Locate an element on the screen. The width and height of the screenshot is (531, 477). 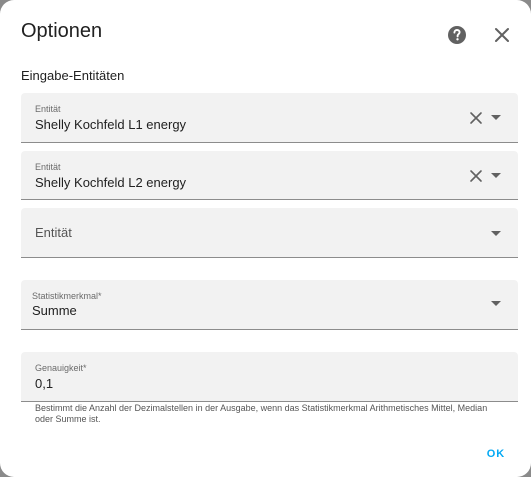
field-value: Summe is located at coordinates (54, 310).